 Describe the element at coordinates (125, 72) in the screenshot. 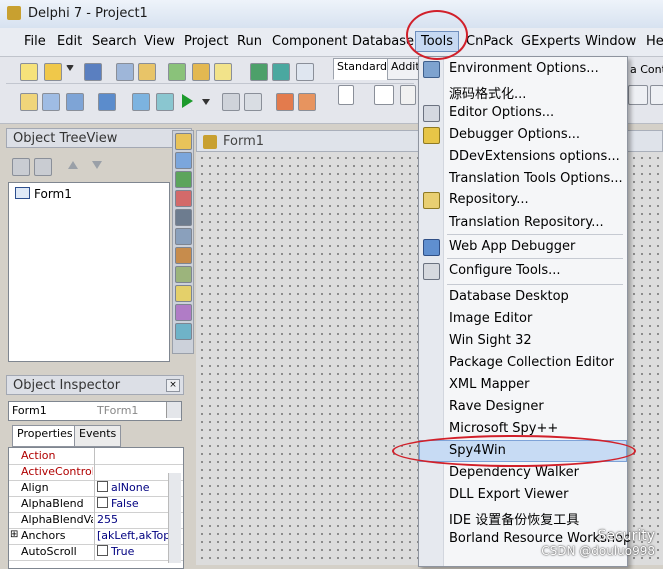

I see `save-all-icon` at that location.